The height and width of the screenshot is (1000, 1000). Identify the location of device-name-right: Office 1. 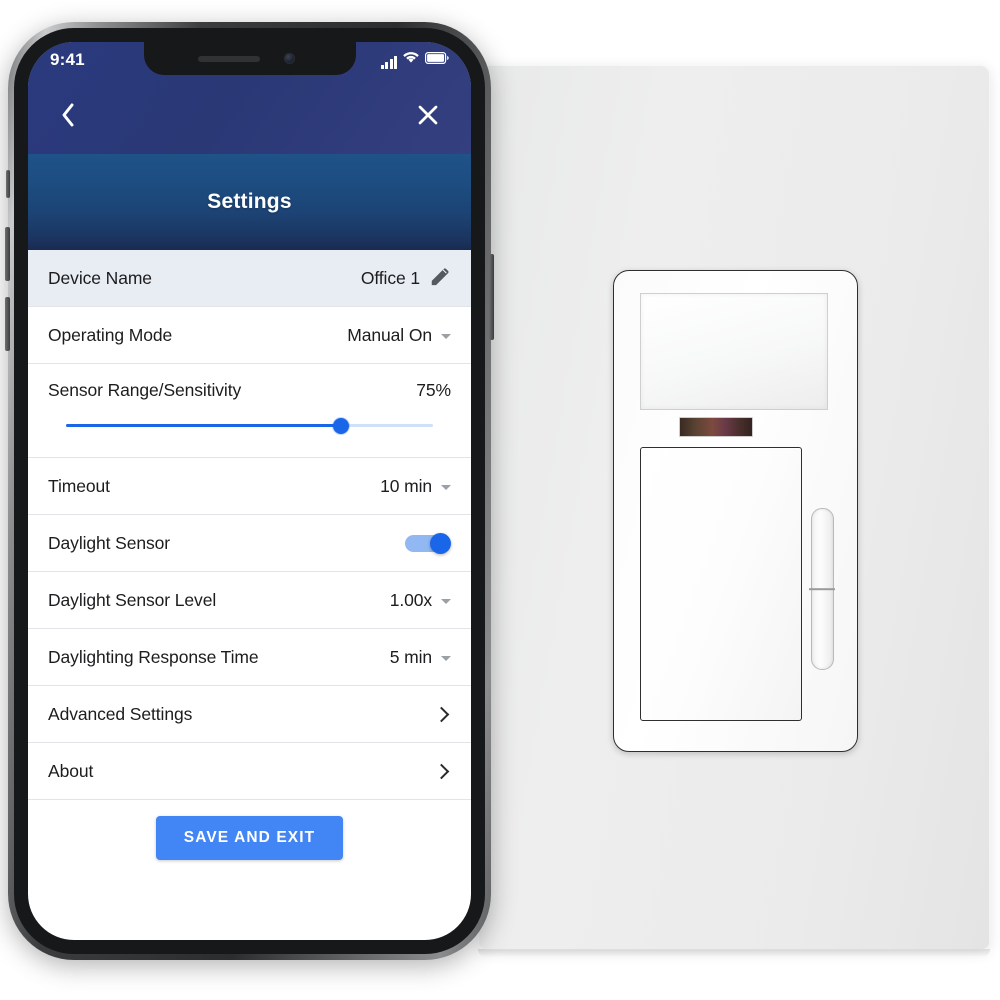
(406, 278).